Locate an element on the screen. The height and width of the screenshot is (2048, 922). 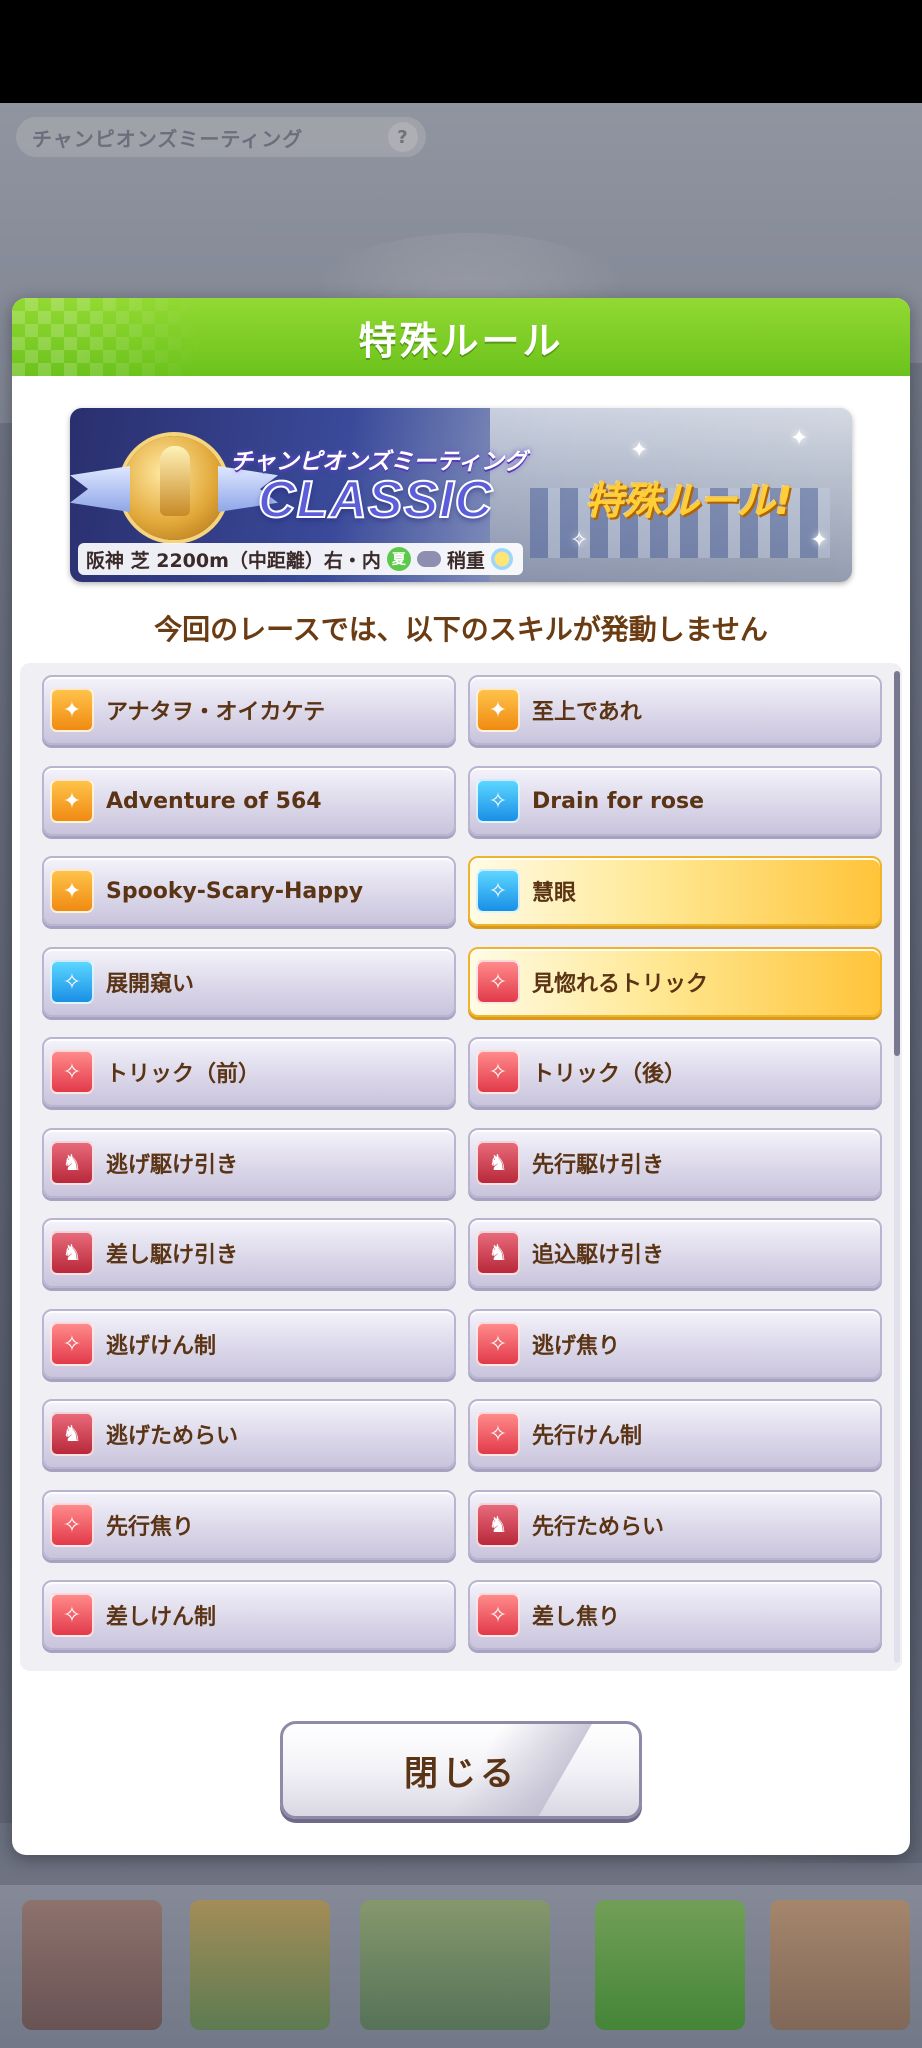
skill-item: ✧ トリック（前） is located at coordinates (249, 1072).